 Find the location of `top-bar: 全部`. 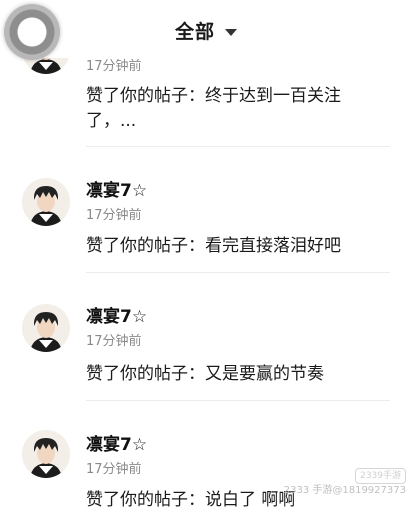

top-bar: 全部 is located at coordinates (206, 29).